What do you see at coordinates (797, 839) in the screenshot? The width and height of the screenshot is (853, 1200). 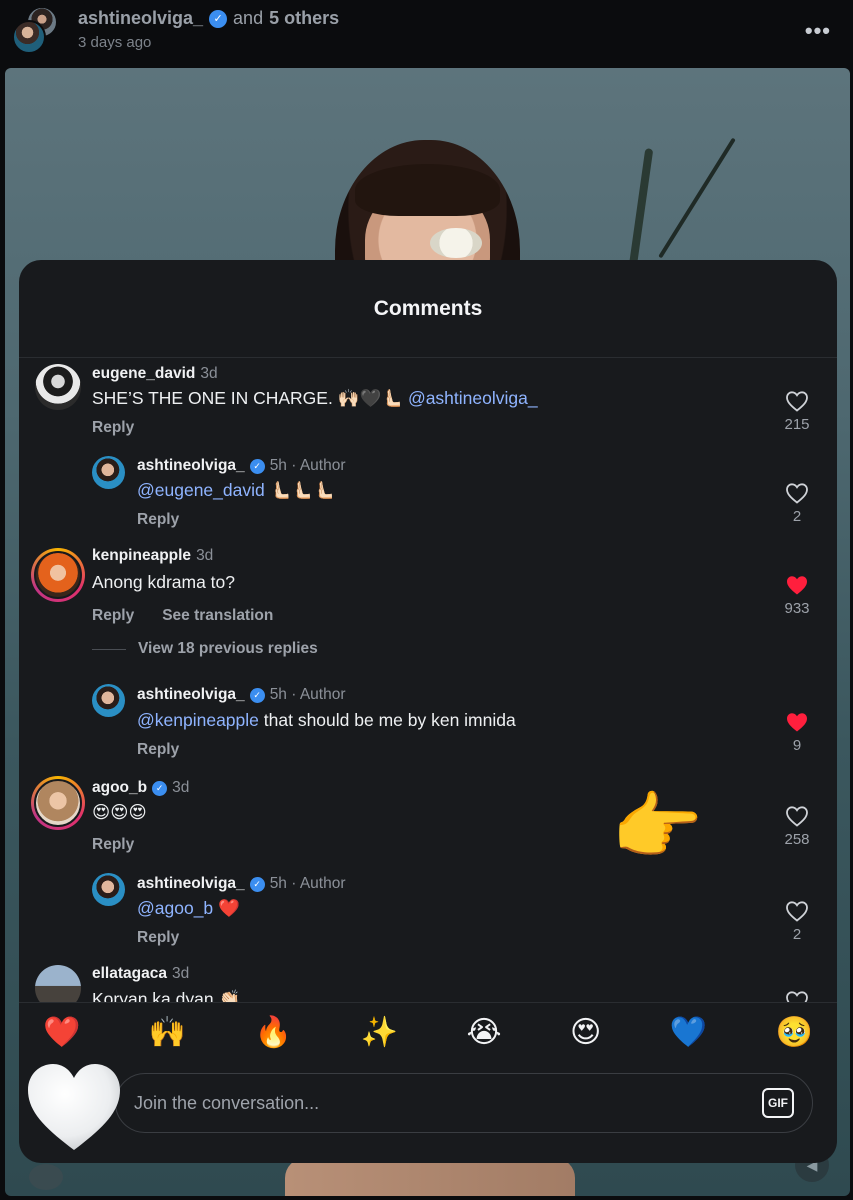 I see `like-count: 258` at bounding box center [797, 839].